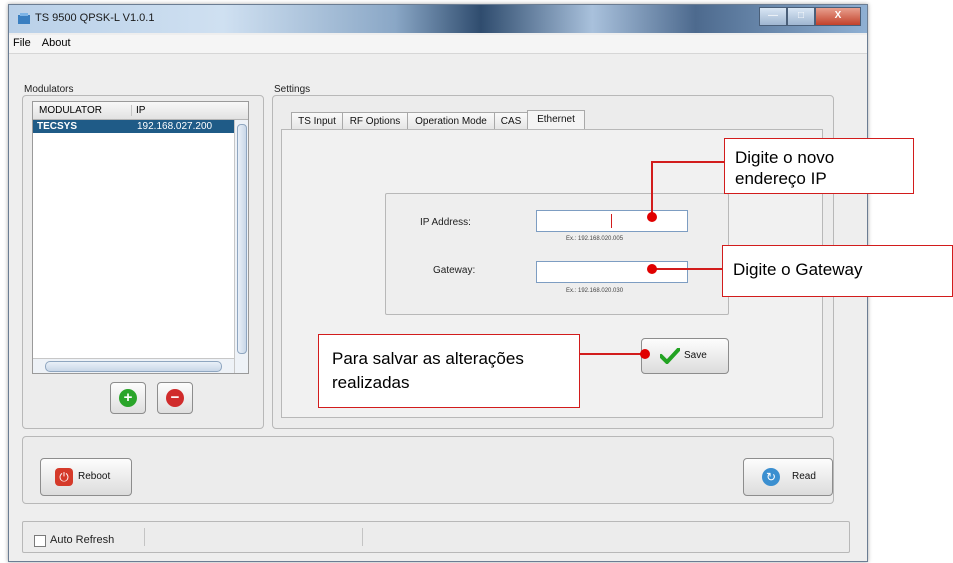 The height and width of the screenshot is (563, 953). What do you see at coordinates (70, 110) in the screenshot?
I see `column-header-modulator: MODULATOR` at bounding box center [70, 110].